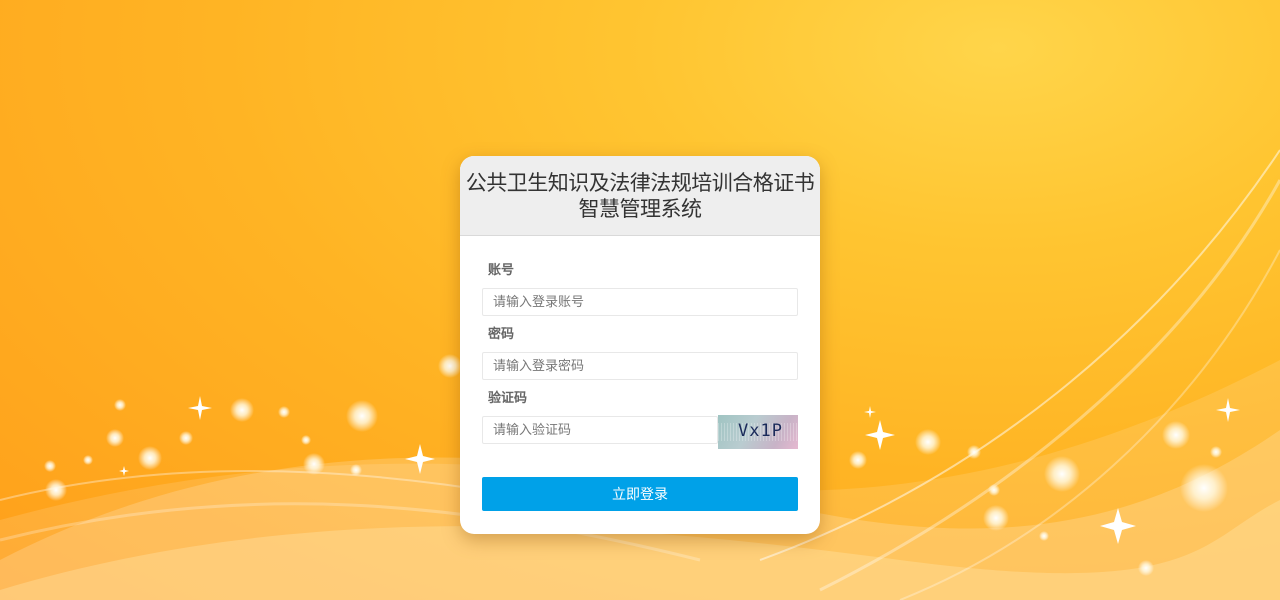 The image size is (1280, 600). What do you see at coordinates (501, 334) in the screenshot?
I see `password-label: 密码` at bounding box center [501, 334].